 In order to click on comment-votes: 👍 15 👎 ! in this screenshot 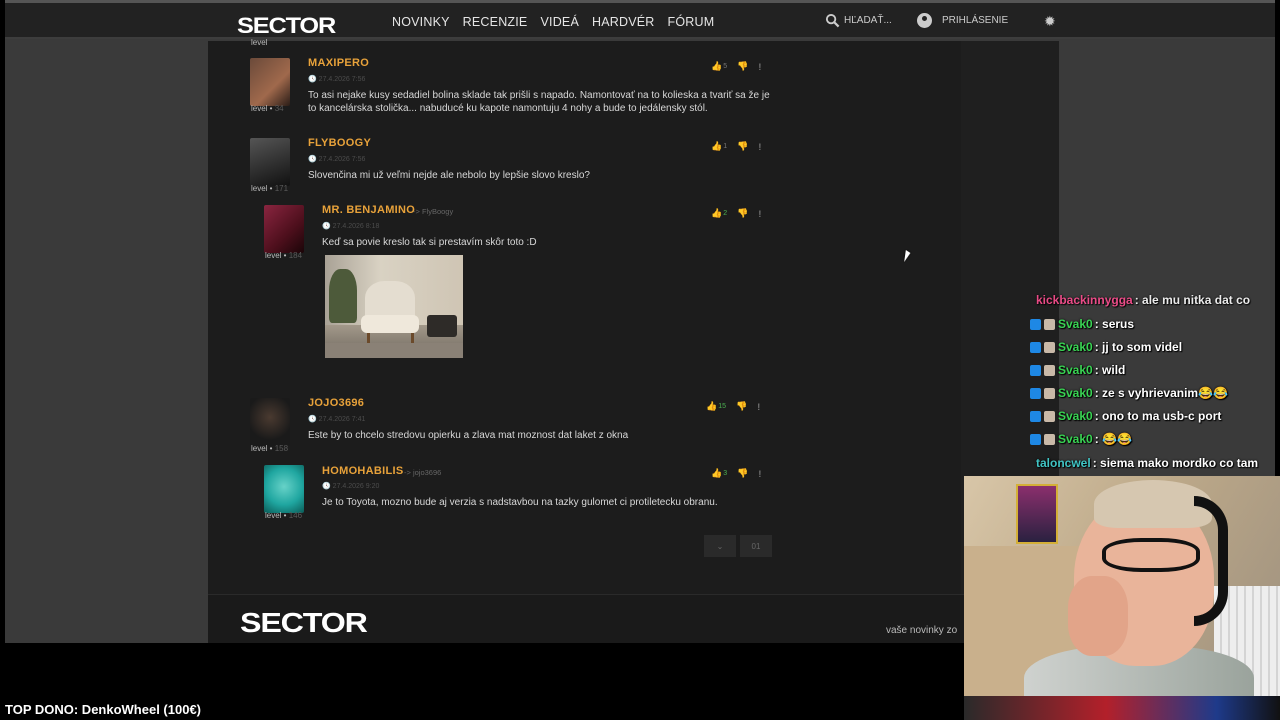, I will do `click(733, 406)`.